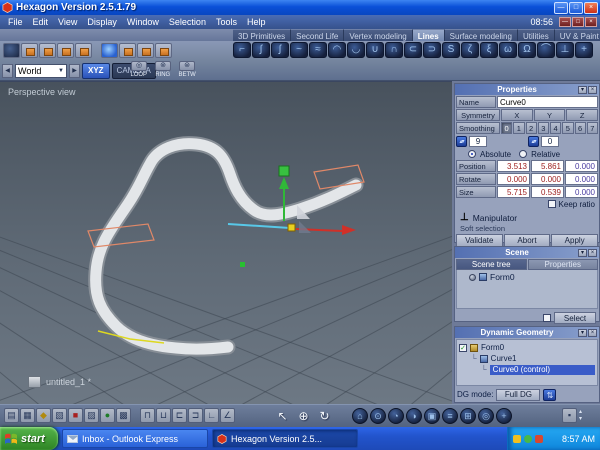 The height and width of the screenshot is (450, 600). What do you see at coordinates (195, 415) in the screenshot?
I see `snap-icon: ⊐` at bounding box center [195, 415].